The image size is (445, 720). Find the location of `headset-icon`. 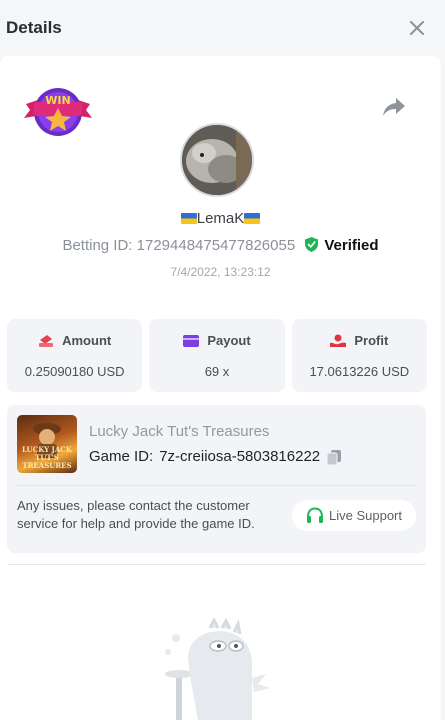

headset-icon is located at coordinates (315, 515).